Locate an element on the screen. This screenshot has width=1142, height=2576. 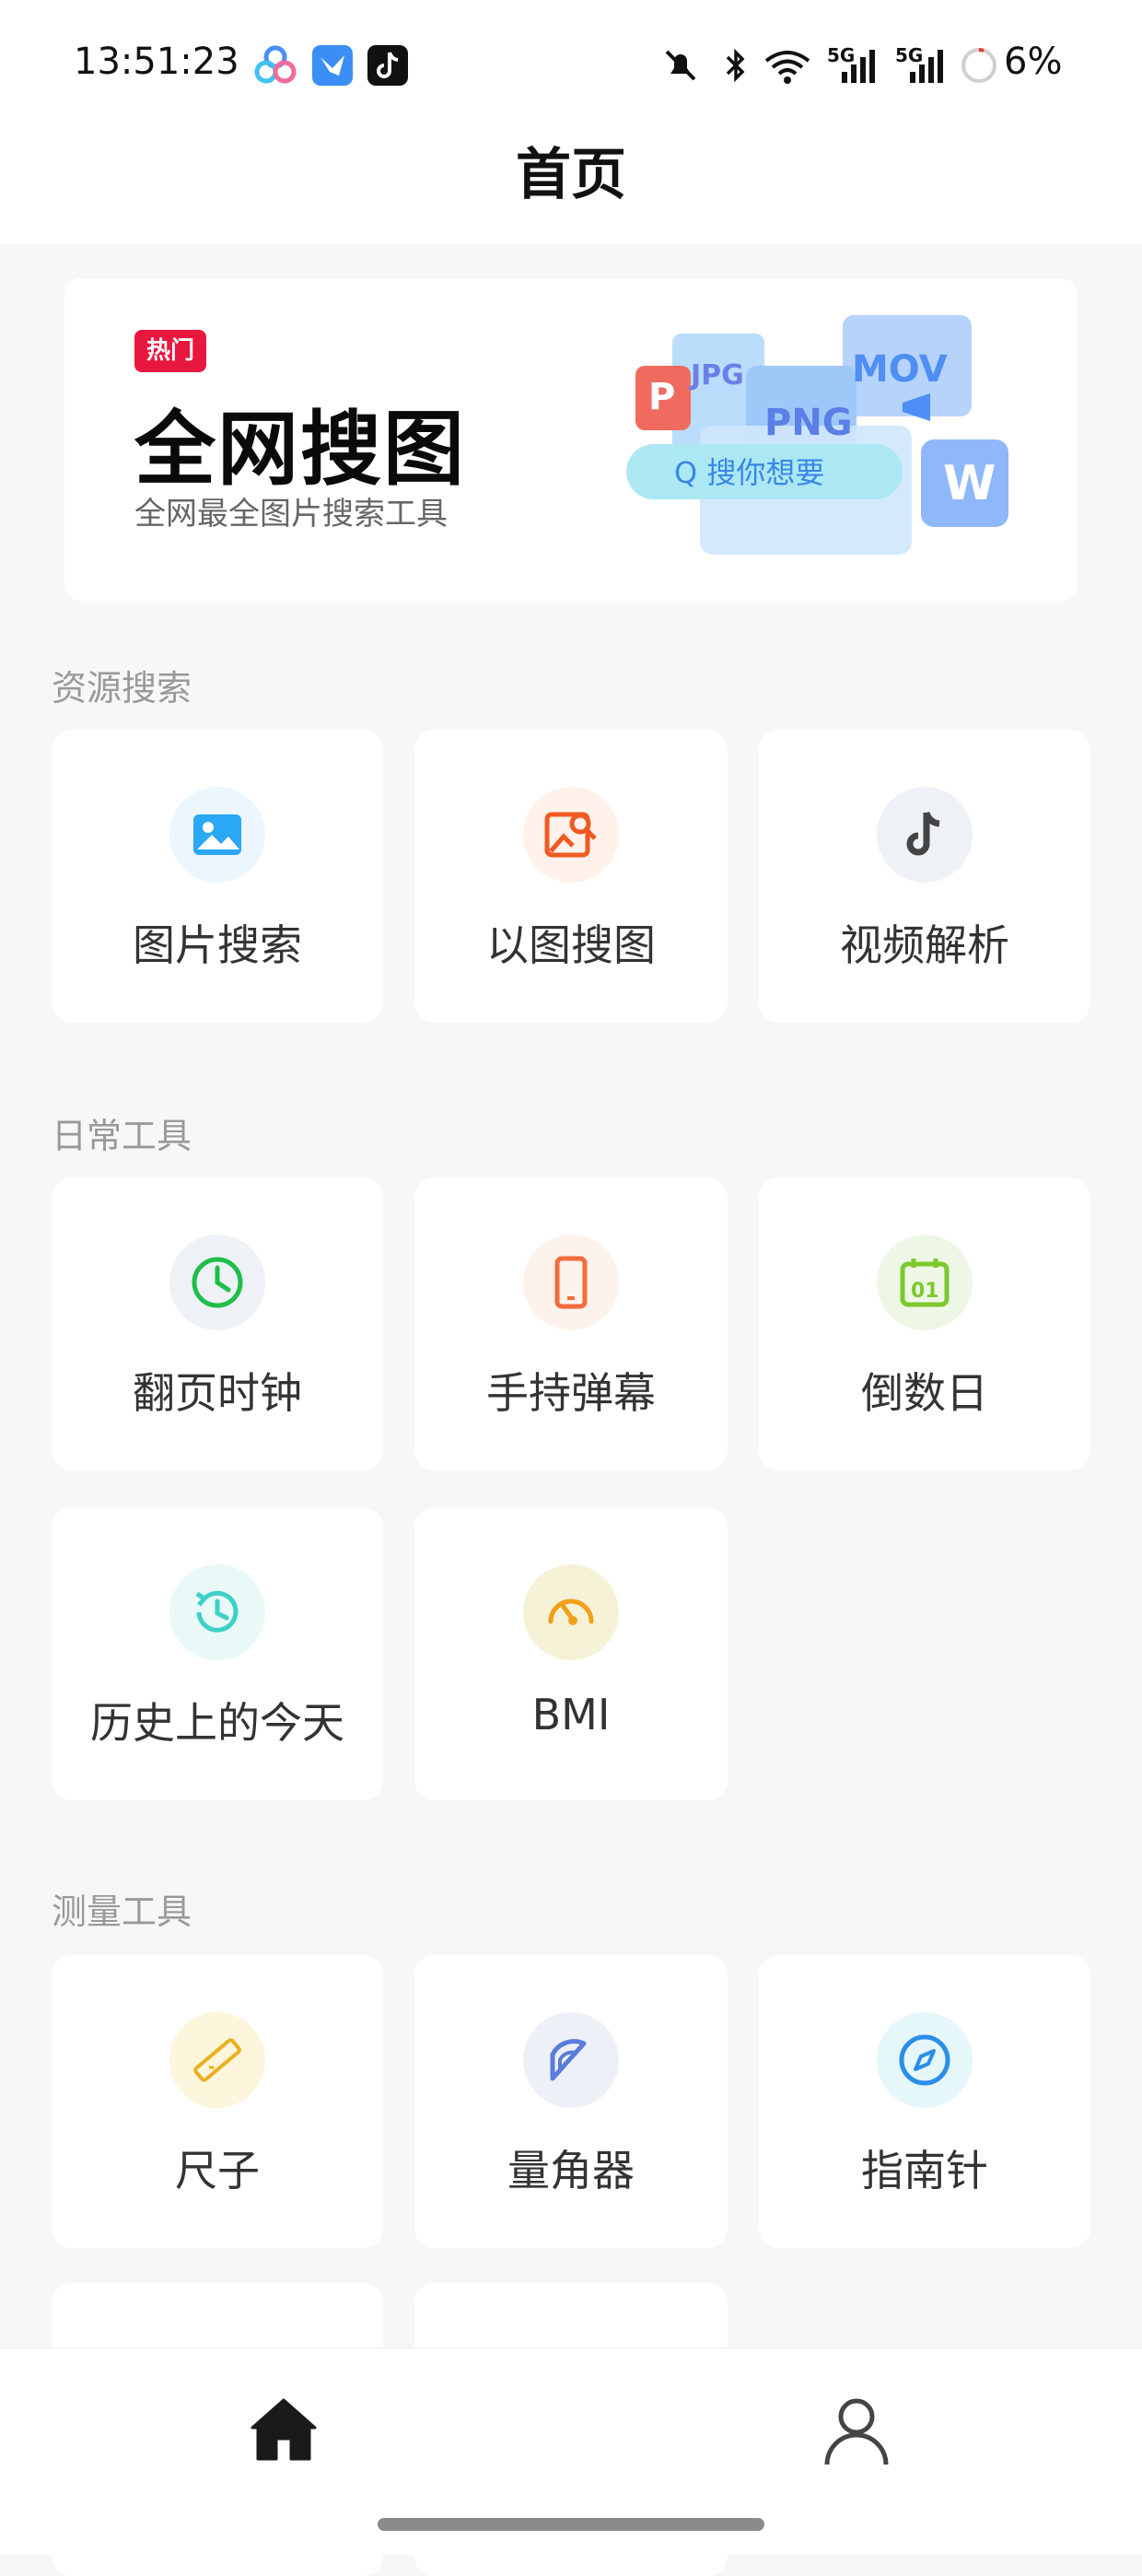
tool-card-today-in-history: 历史上的今天 is located at coordinates (218, 1653).